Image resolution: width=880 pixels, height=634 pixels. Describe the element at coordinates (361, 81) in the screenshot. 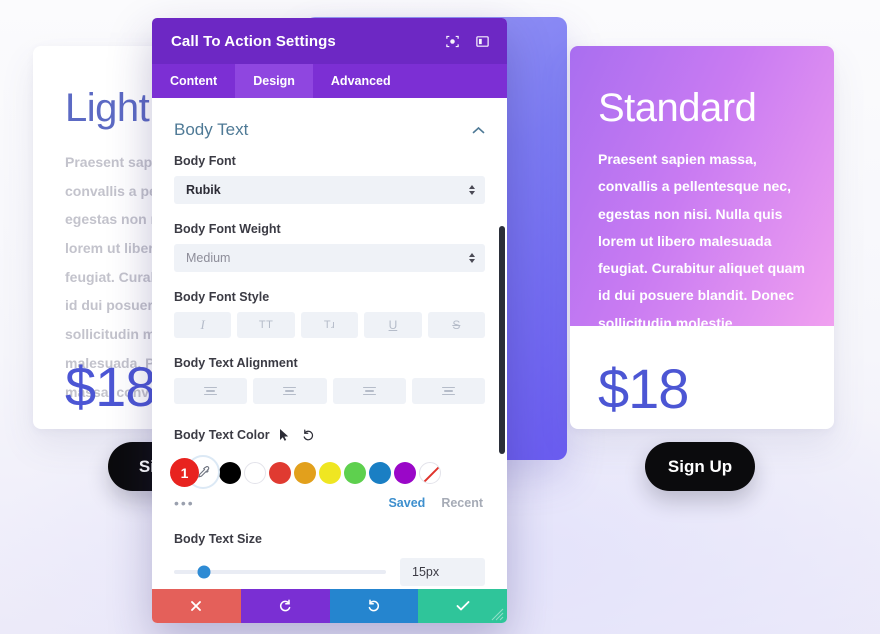

I see `tab-advanced: Advanced` at that location.